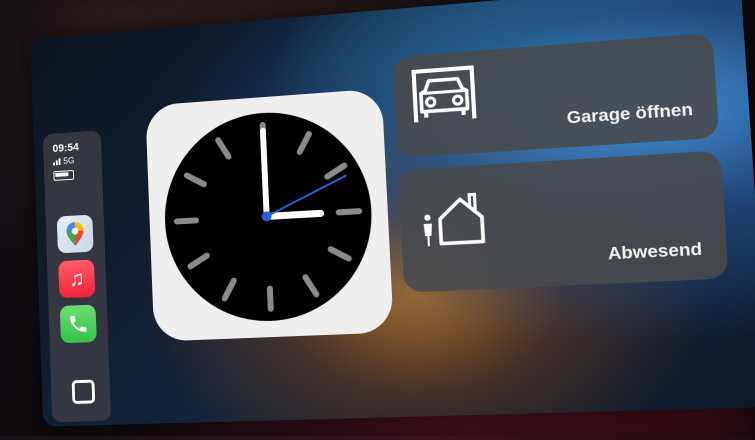 The height and width of the screenshot is (440, 755). I want to click on maps-pin-icon, so click(74, 234).